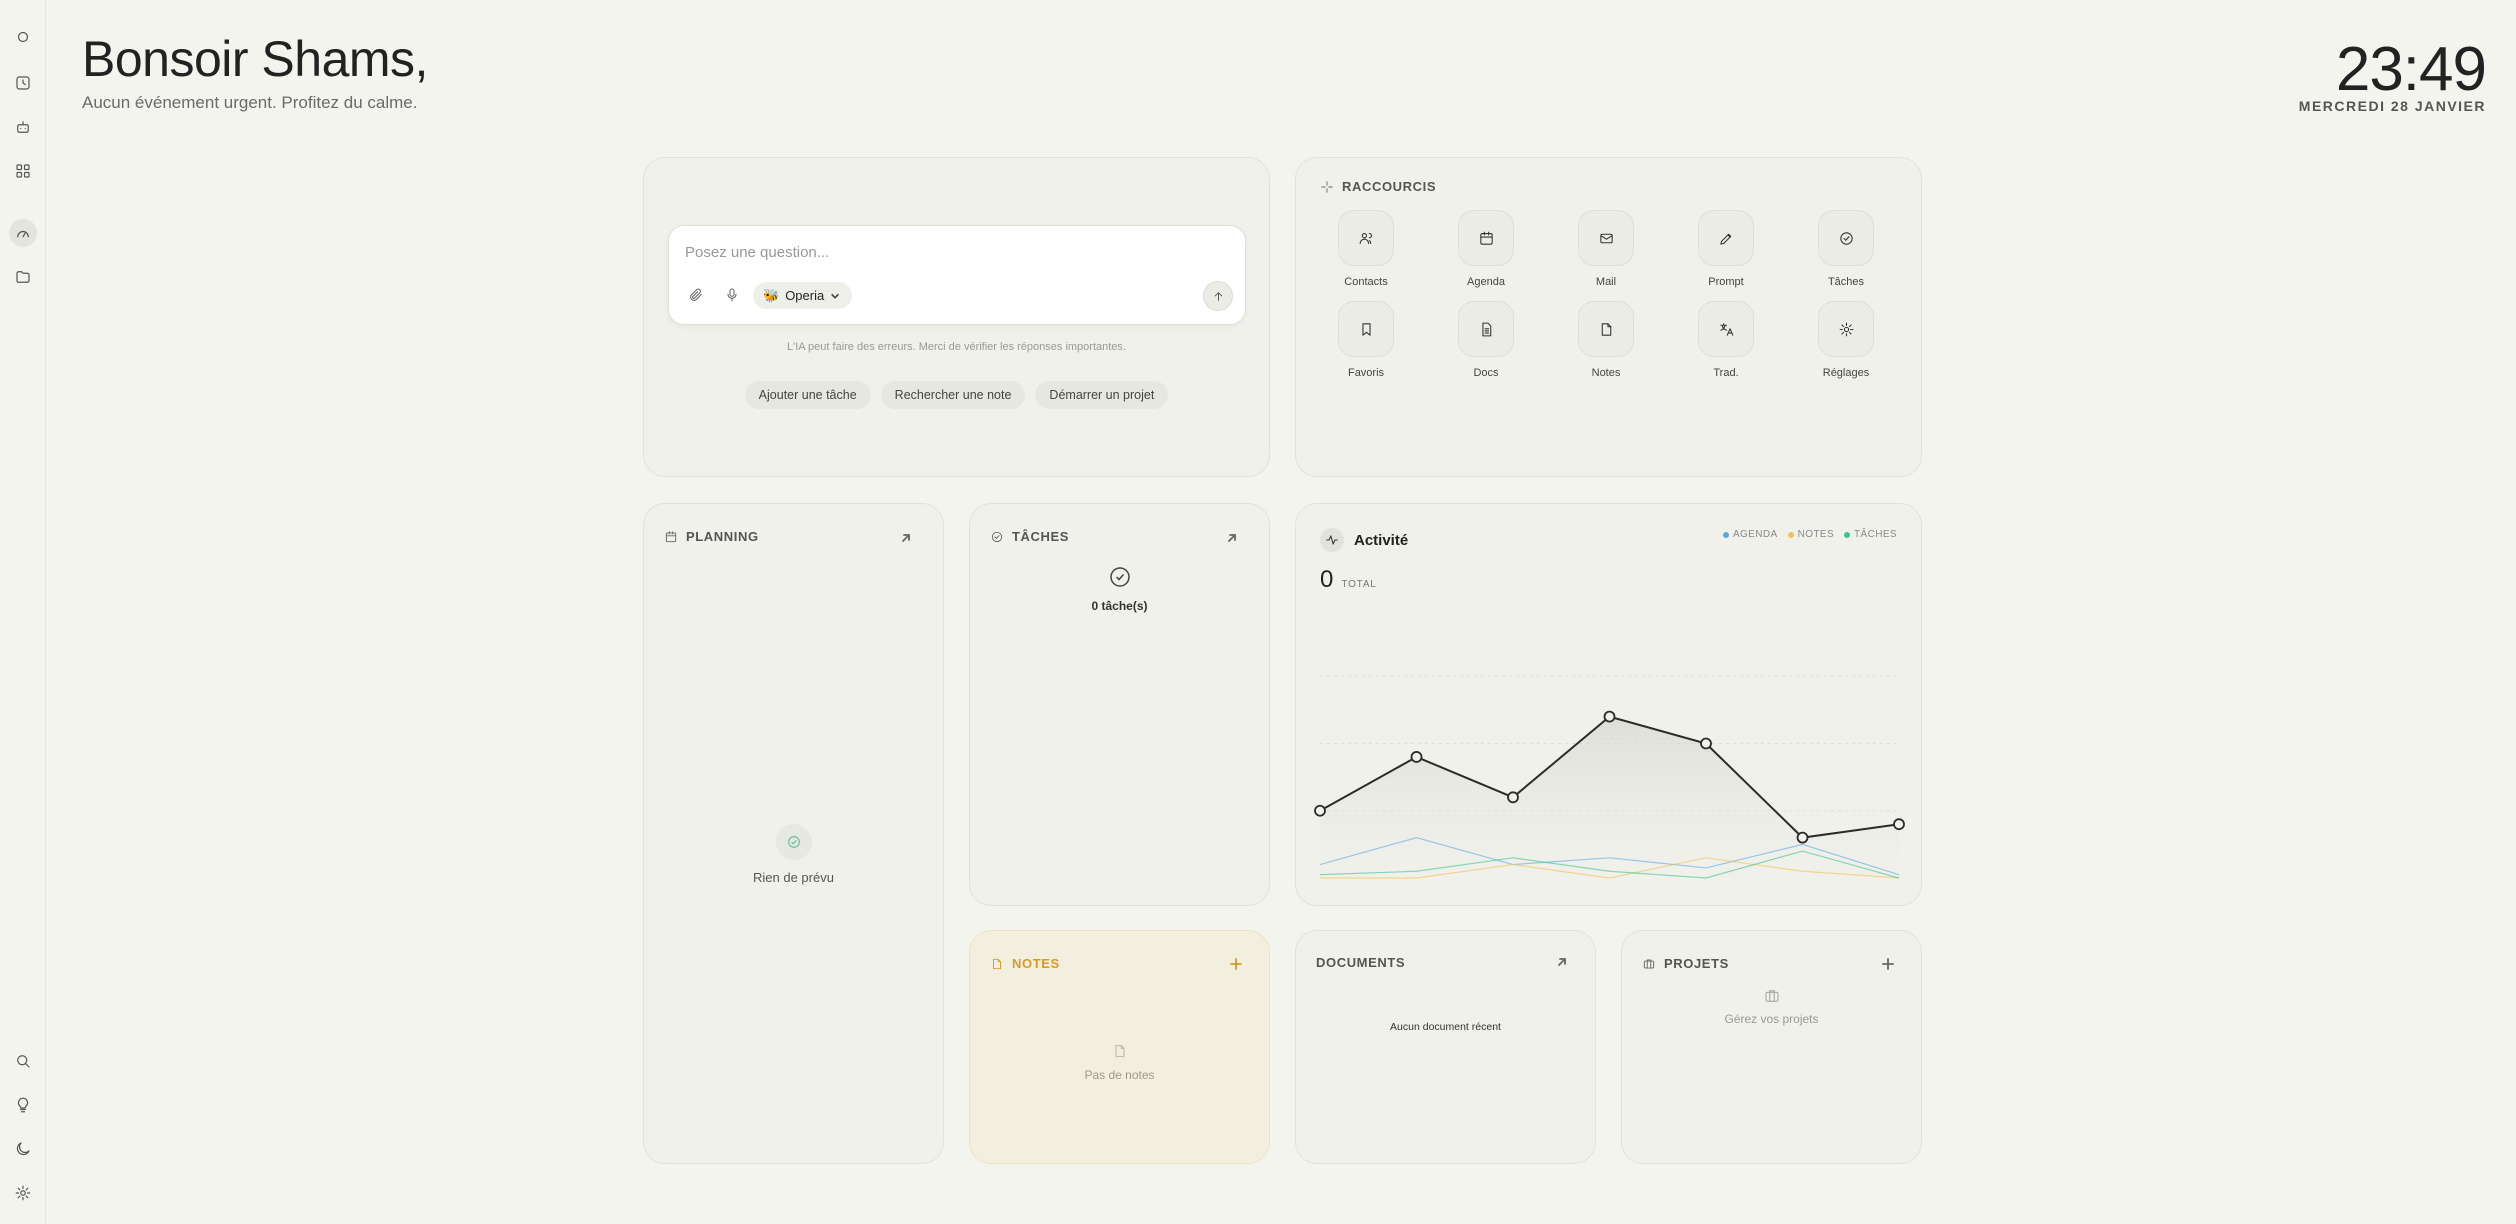  Describe the element at coordinates (722, 536) in the screenshot. I see `planning-title-text: PLANNING` at that location.